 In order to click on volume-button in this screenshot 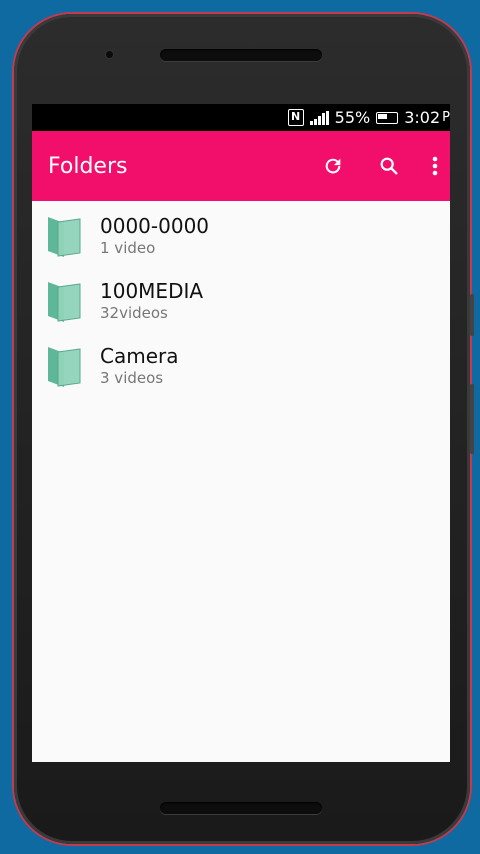, I will do `click(472, 419)`.